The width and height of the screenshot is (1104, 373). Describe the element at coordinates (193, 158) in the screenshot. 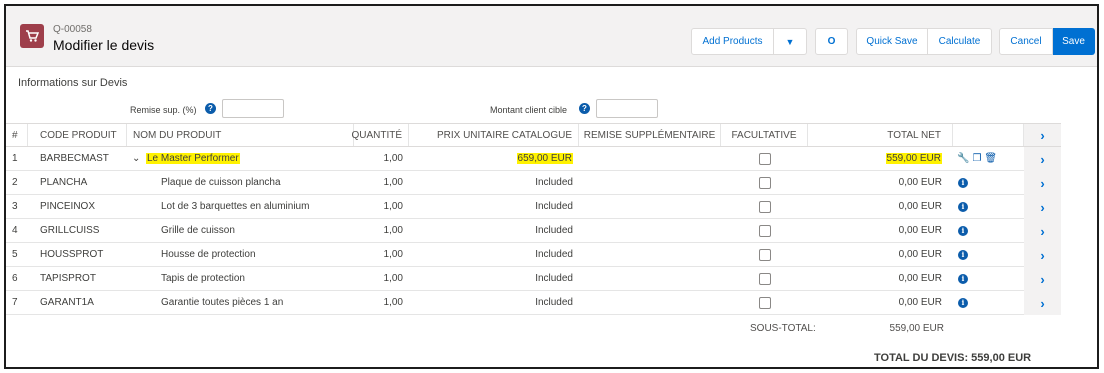

I see `product-name: Le Master Performer` at that location.